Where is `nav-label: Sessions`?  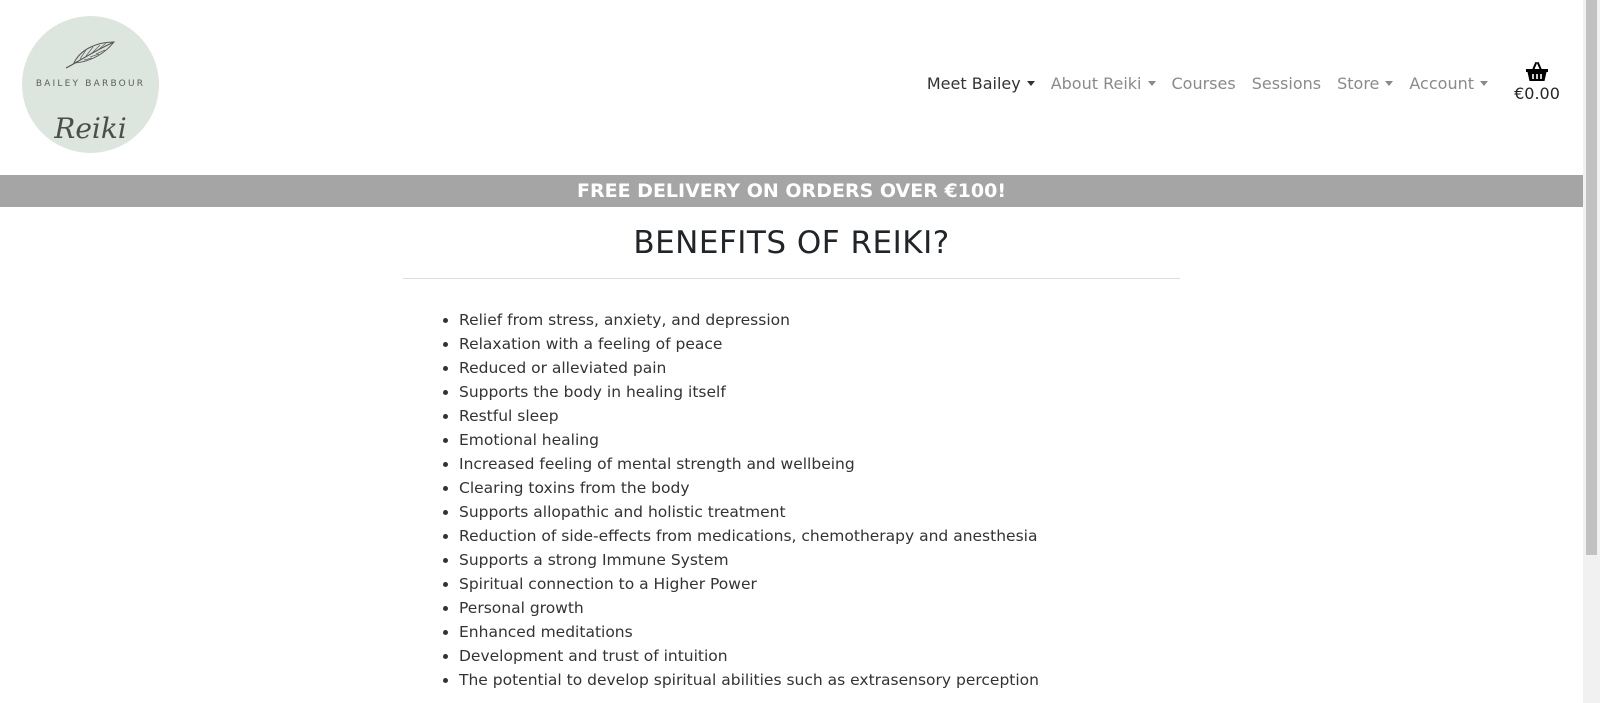 nav-label: Sessions is located at coordinates (1286, 83).